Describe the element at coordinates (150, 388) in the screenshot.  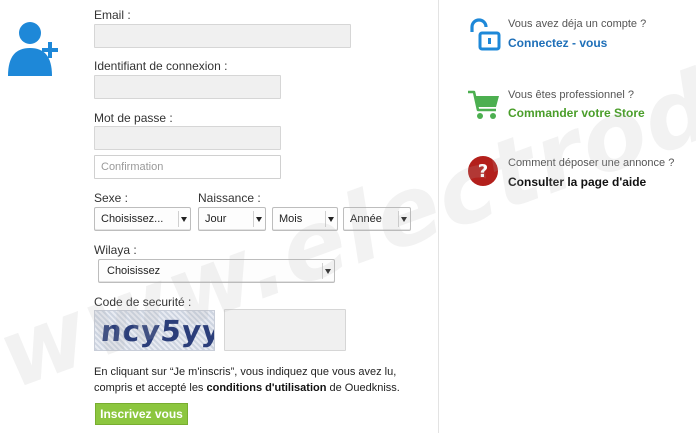
I see `terms-line2-prefix: compris et accepté les` at that location.